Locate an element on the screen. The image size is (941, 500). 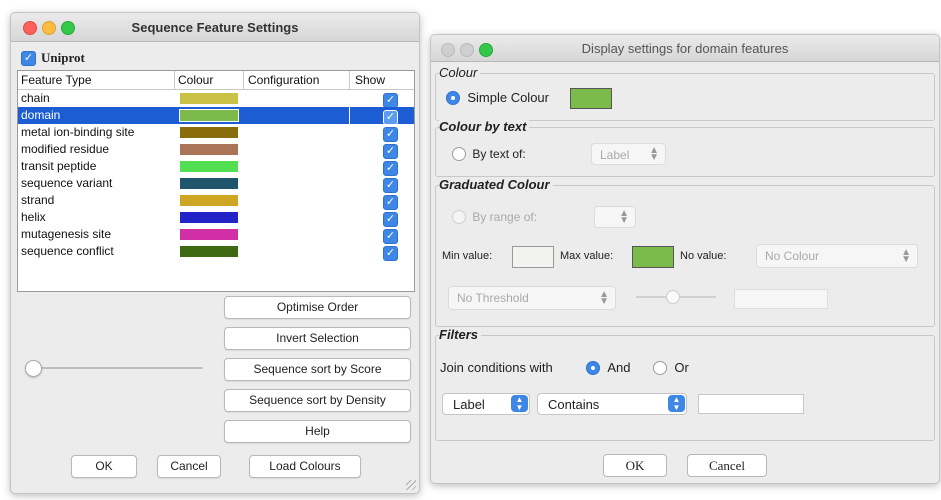
feature-row: modified residue ✓ is located at coordinates (216, 150).